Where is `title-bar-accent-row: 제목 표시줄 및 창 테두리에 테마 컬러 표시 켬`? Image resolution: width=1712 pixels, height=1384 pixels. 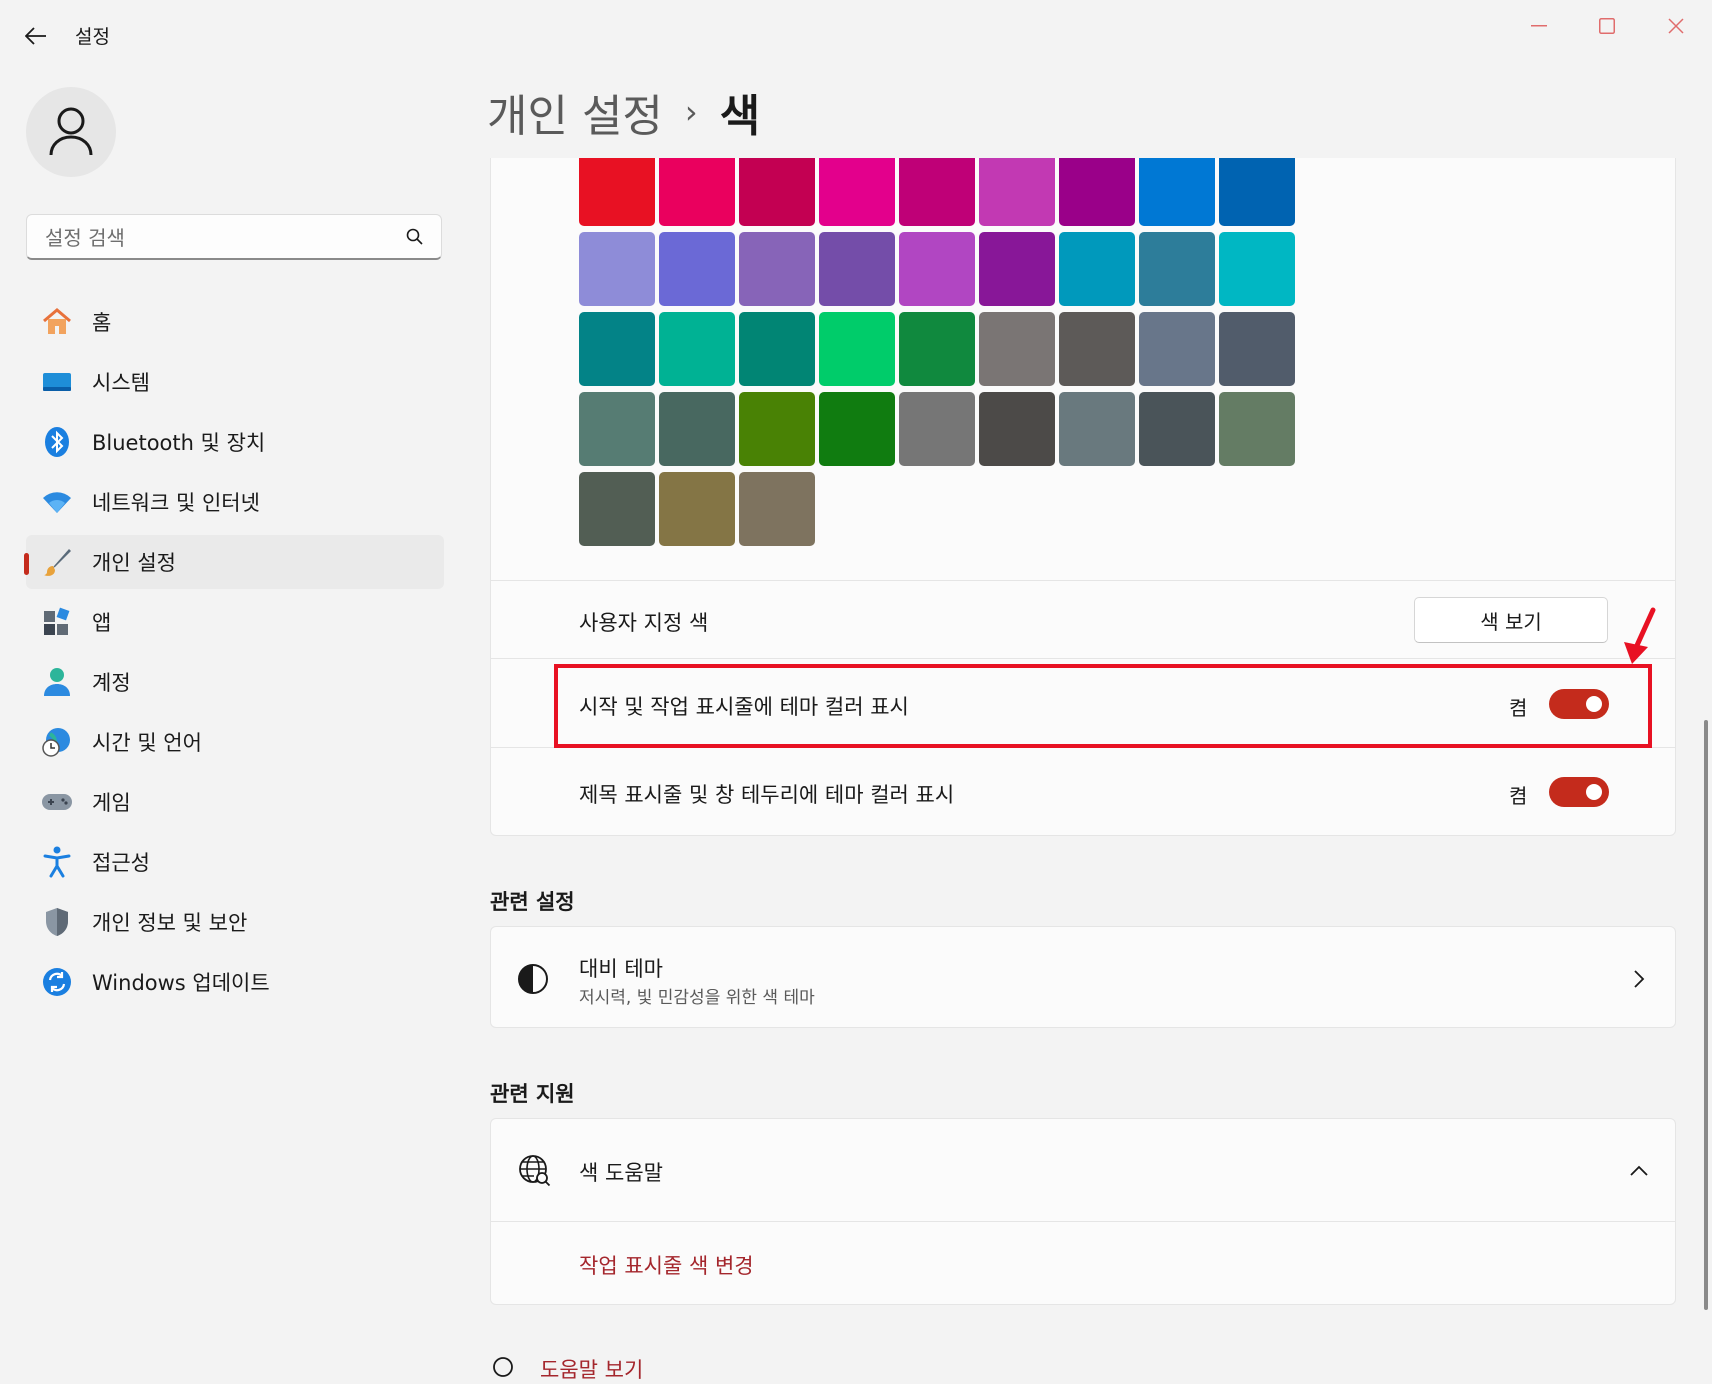 title-bar-accent-row: 제목 표시줄 및 창 테두리에 테마 컬러 표시 켬 is located at coordinates (1083, 791).